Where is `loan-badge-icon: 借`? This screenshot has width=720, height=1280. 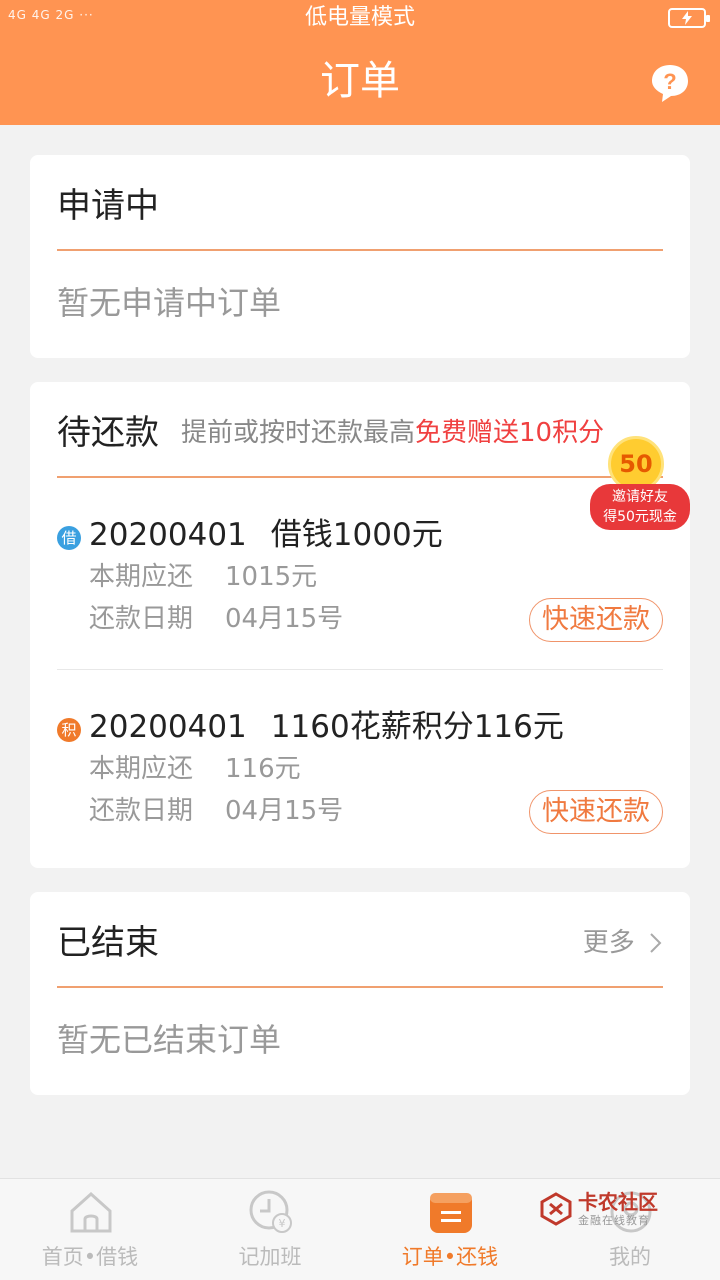
loan-badge-icon: 借 is located at coordinates (69, 538).